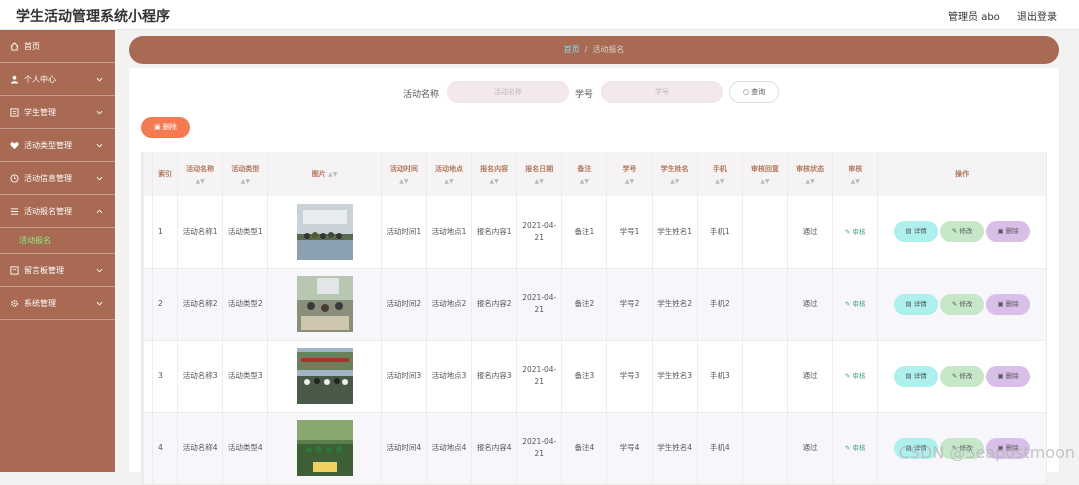 This screenshot has height=485, width=1079. Describe the element at coordinates (449, 448) in the screenshot. I see `activity-place-cell: 活动地点4` at that location.